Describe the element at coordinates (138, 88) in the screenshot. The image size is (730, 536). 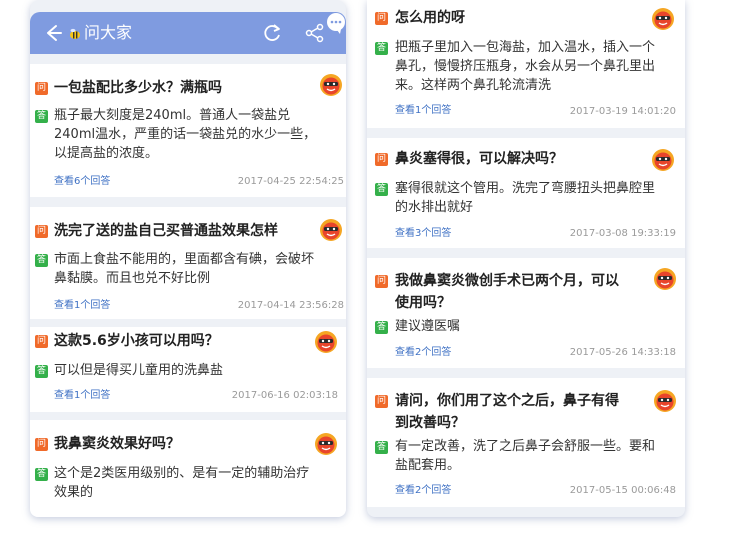
I see `question-text: 一包盐配比多少水？满瓶吗` at that location.